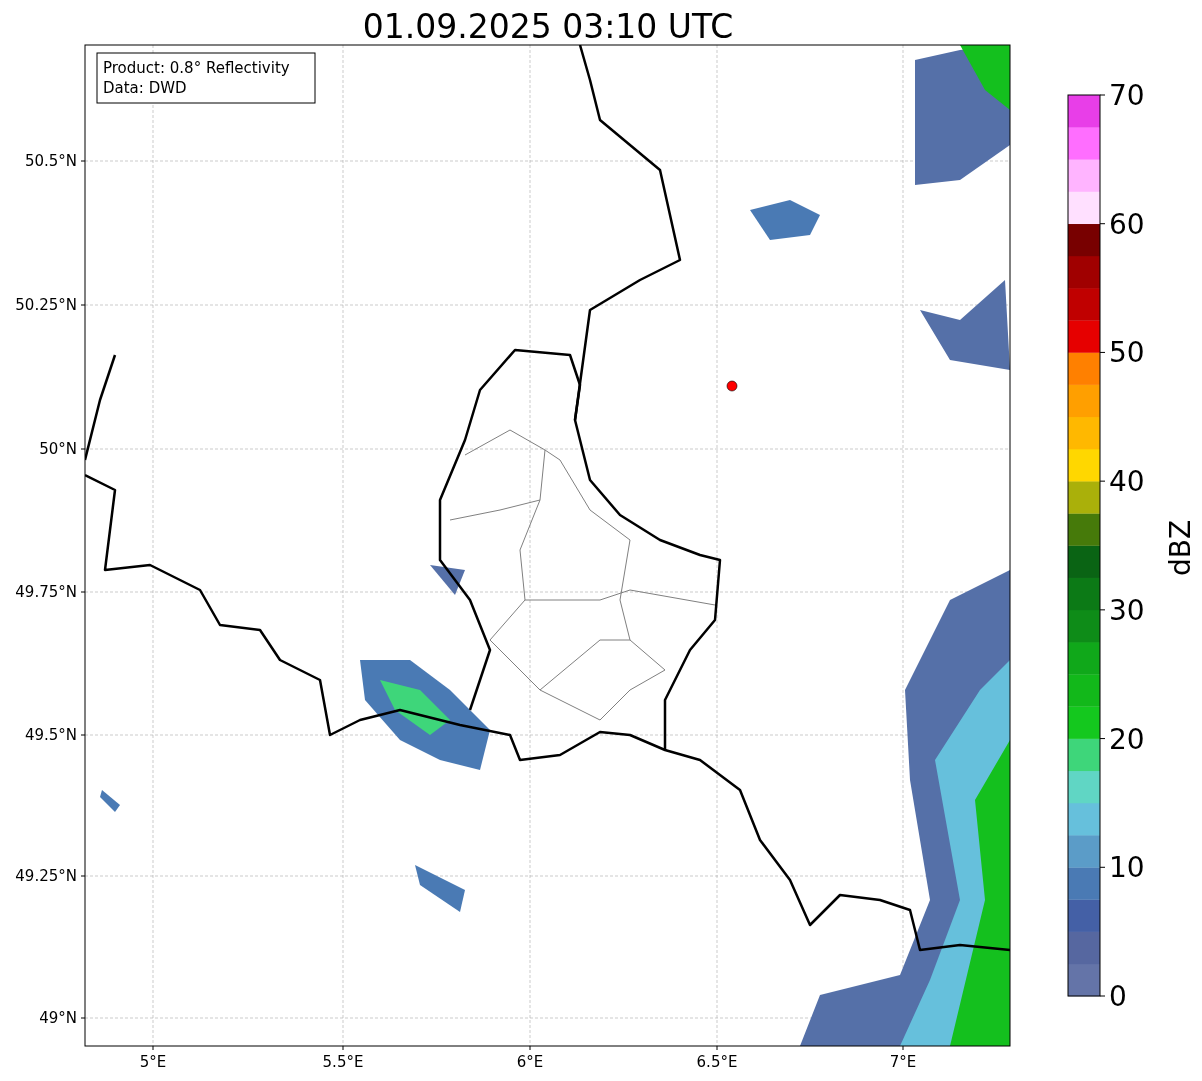  Describe the element at coordinates (46, 592) in the screenshot. I see `axis-tick-label: 49.75°N` at that location.